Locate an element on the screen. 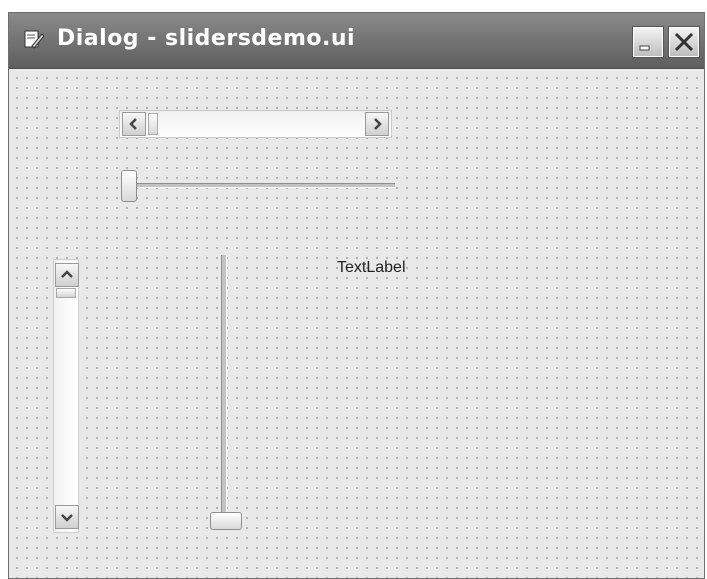  chevron-left-icon is located at coordinates (134, 124).